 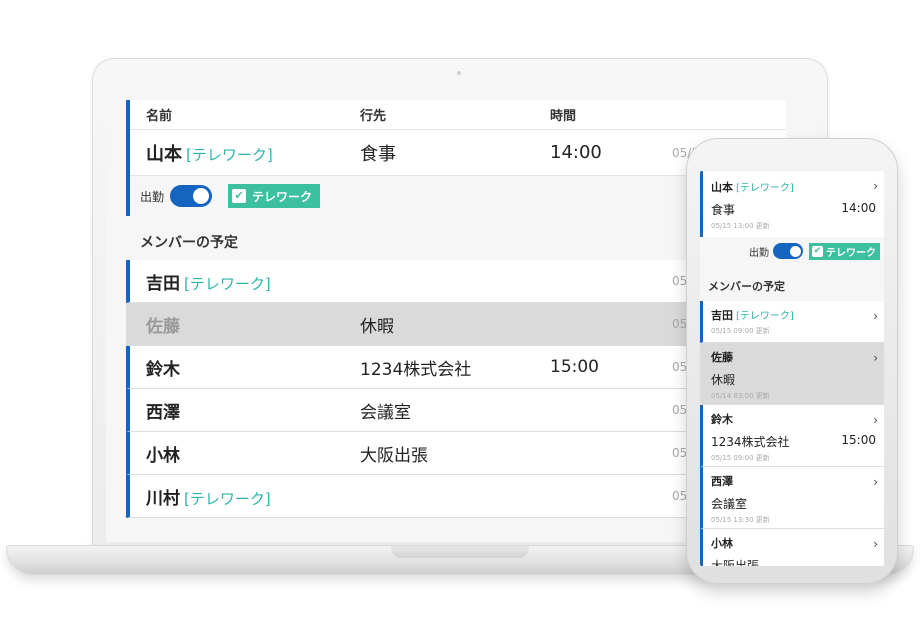 I want to click on member-name: 川村, so click(x=163, y=498).